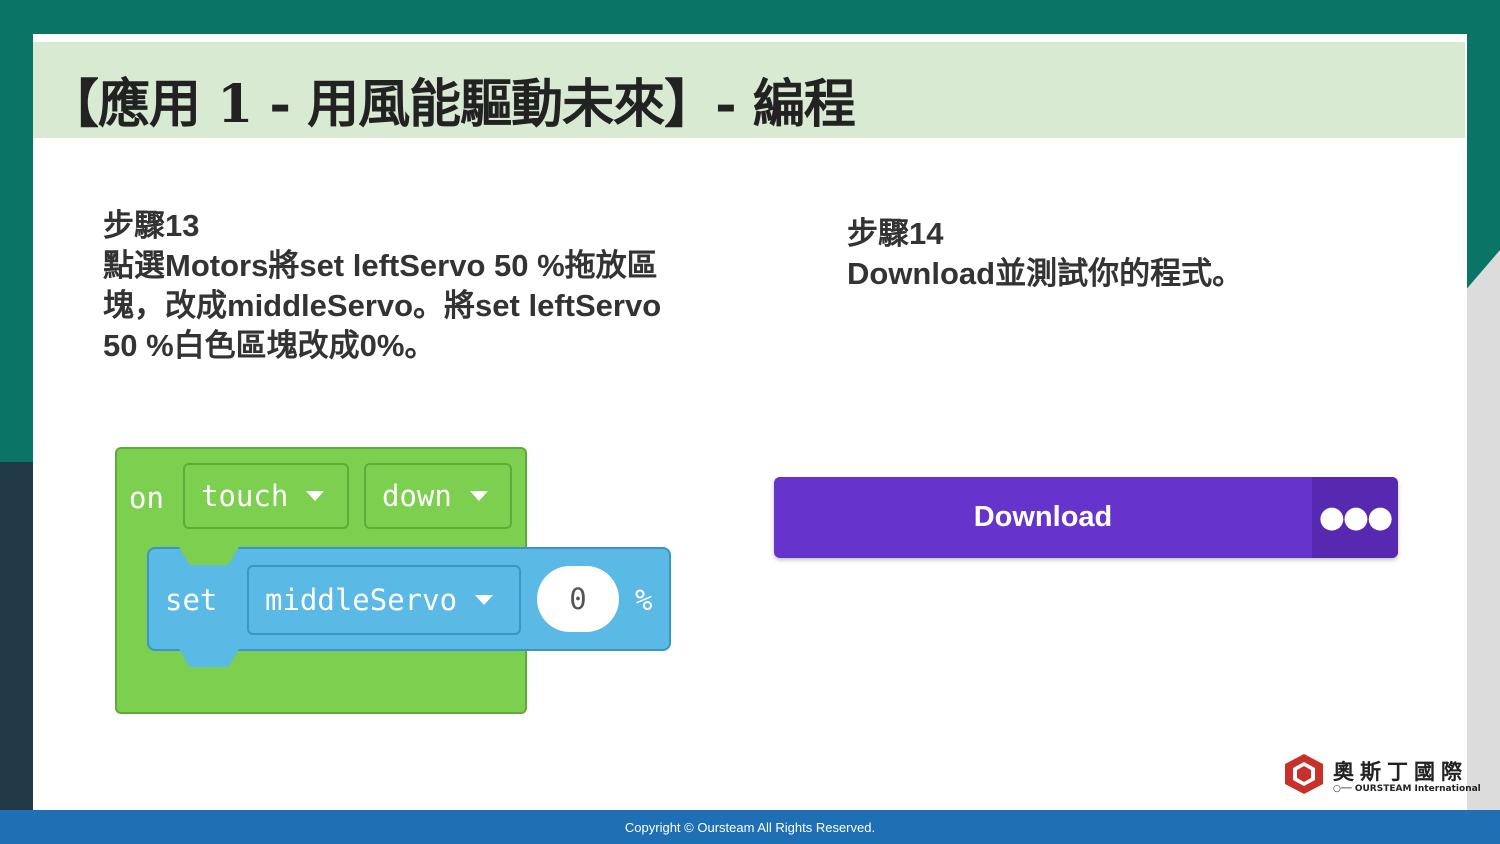 The image size is (1500, 844). I want to click on event-dropdown-value: touch, so click(245, 496).